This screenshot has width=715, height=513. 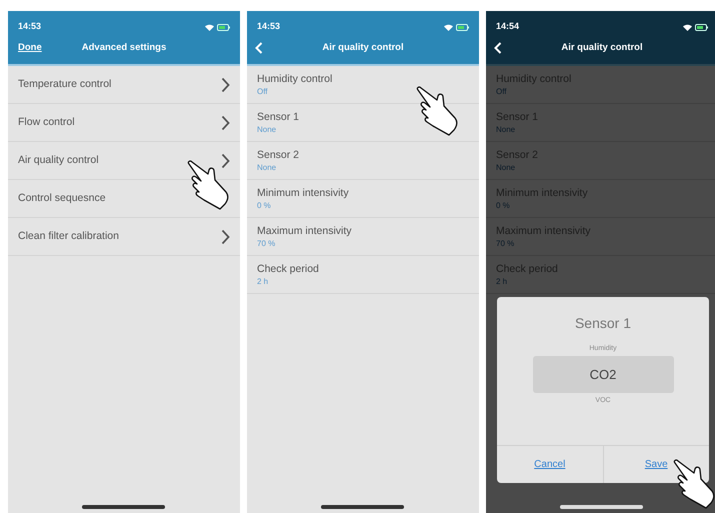 What do you see at coordinates (498, 48) in the screenshot?
I see `back-button` at bounding box center [498, 48].